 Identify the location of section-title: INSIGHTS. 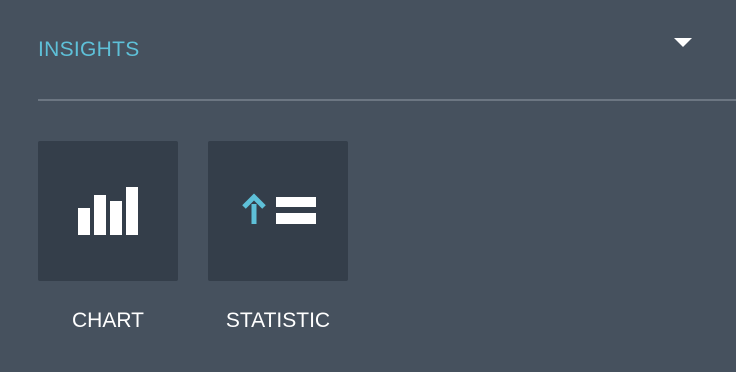
(89, 49).